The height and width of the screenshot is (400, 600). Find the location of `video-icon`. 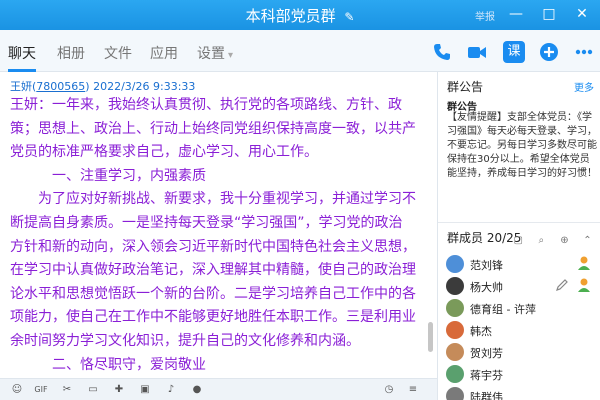

video-icon is located at coordinates (477, 52).